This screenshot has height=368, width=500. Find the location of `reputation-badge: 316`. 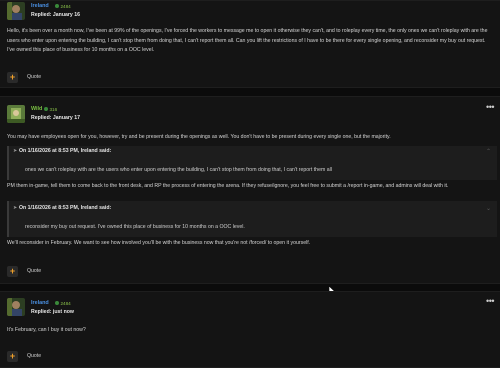

reputation-badge: 316 is located at coordinates (50, 109).